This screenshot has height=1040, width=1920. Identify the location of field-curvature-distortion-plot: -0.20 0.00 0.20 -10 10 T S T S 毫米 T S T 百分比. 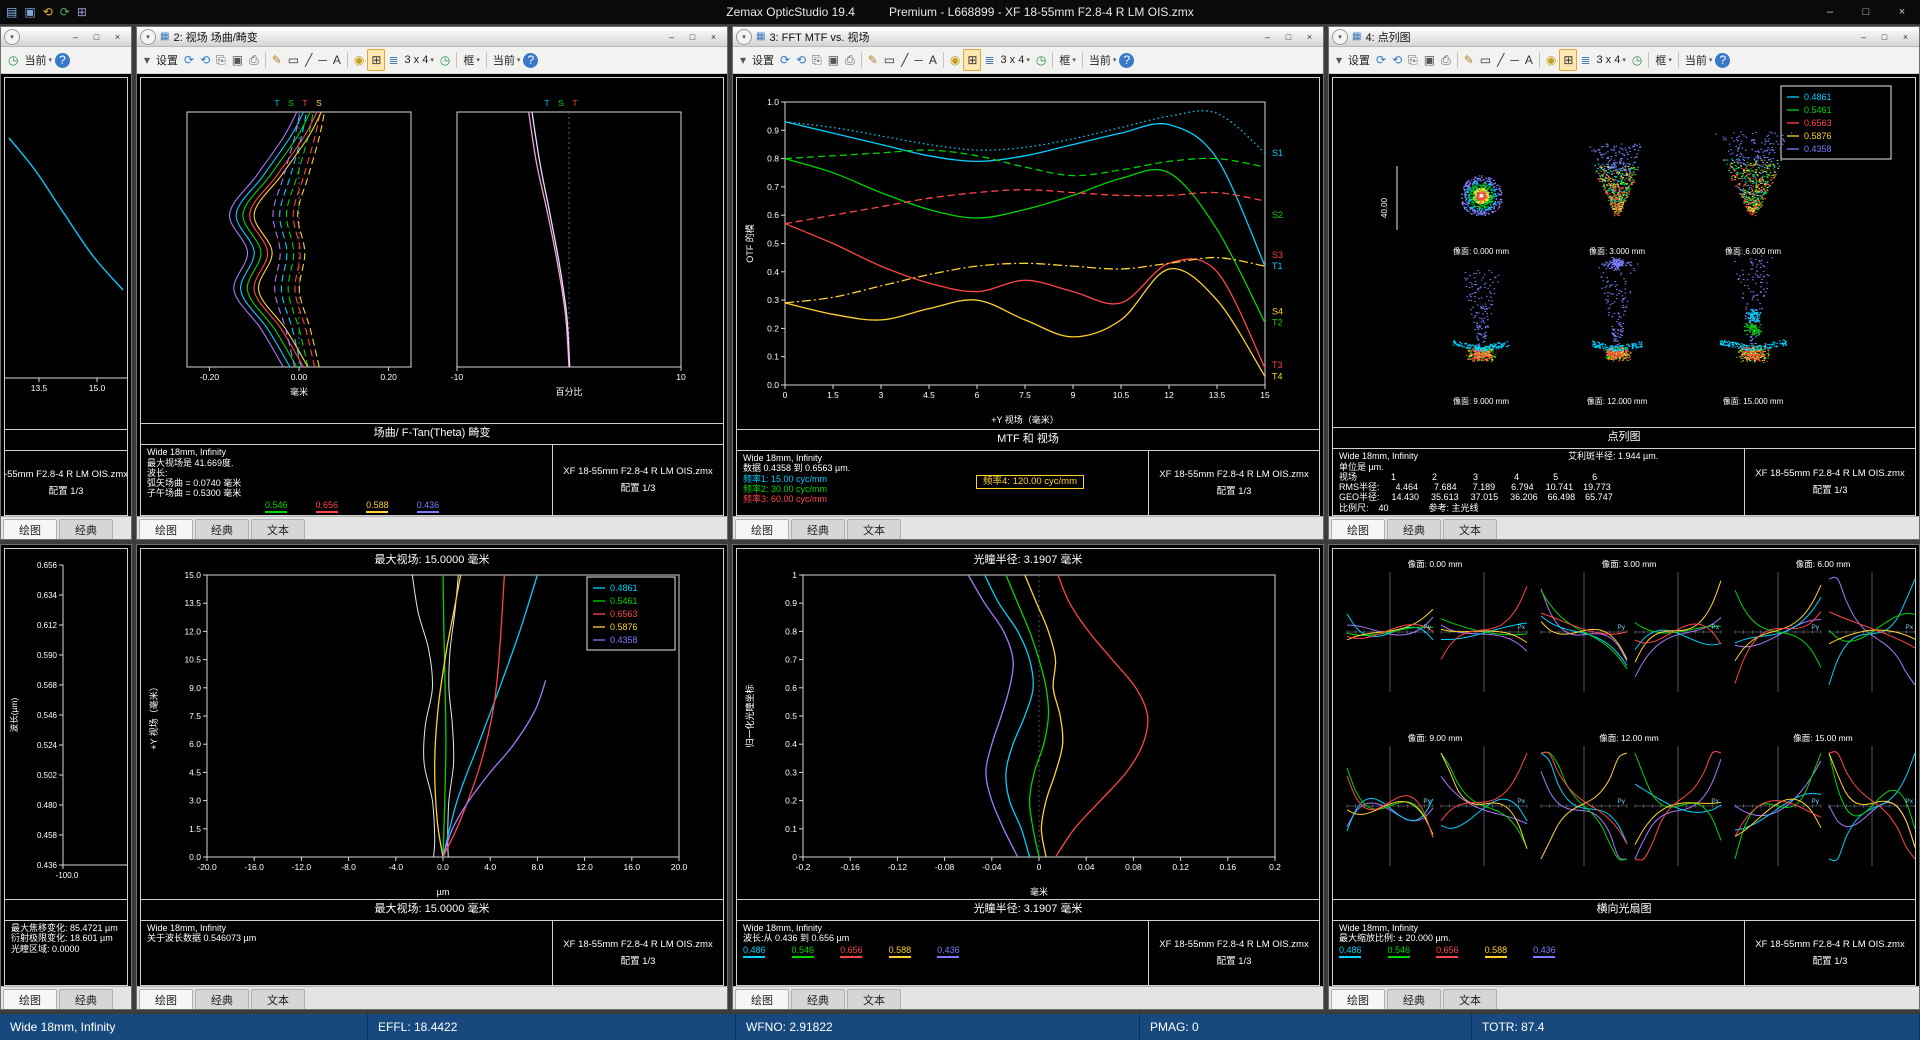
(432, 251).